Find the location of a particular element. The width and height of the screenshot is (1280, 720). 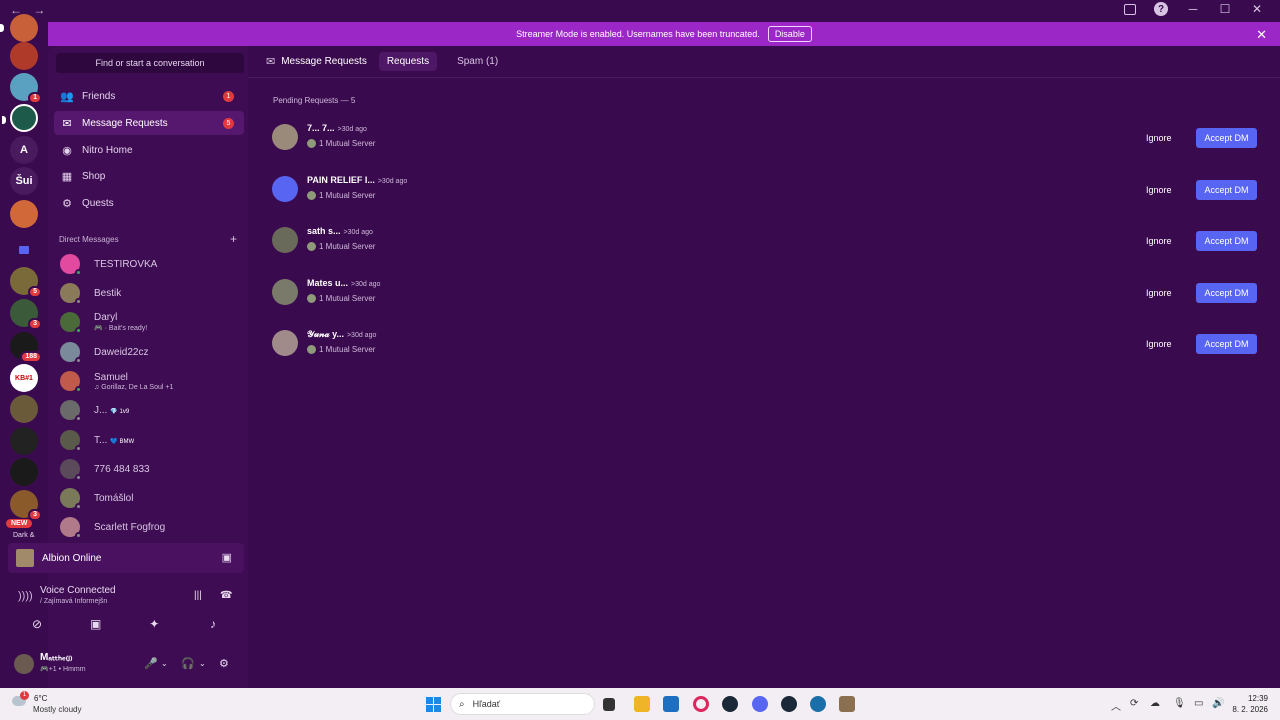

nav-message-requests: ✉ Message Requests 5 is located at coordinates (149, 123).